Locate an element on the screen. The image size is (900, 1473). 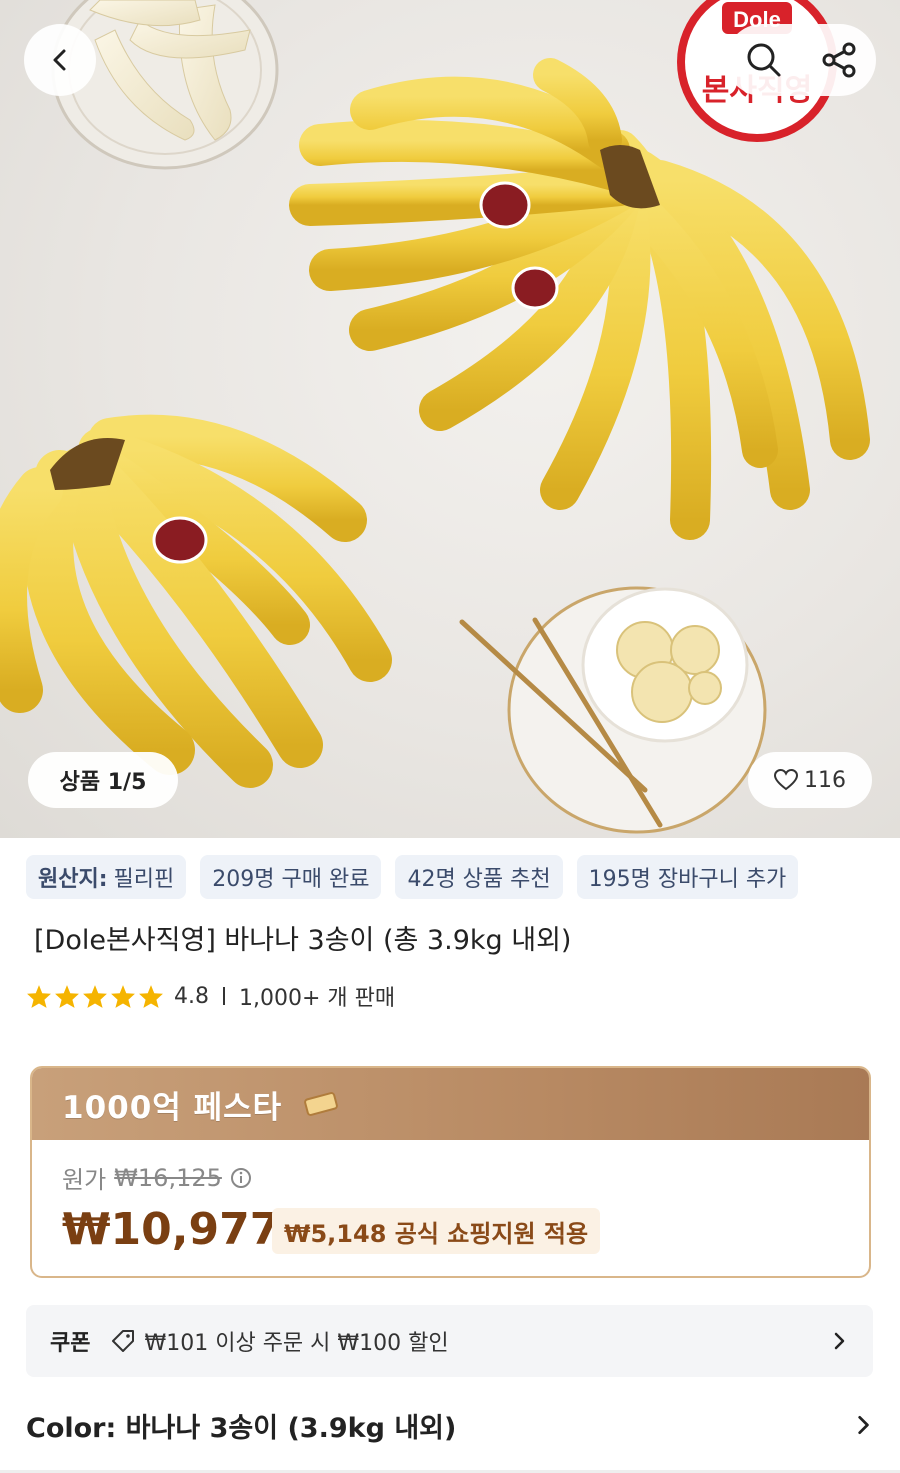
like-button: 116 is located at coordinates (810, 780).